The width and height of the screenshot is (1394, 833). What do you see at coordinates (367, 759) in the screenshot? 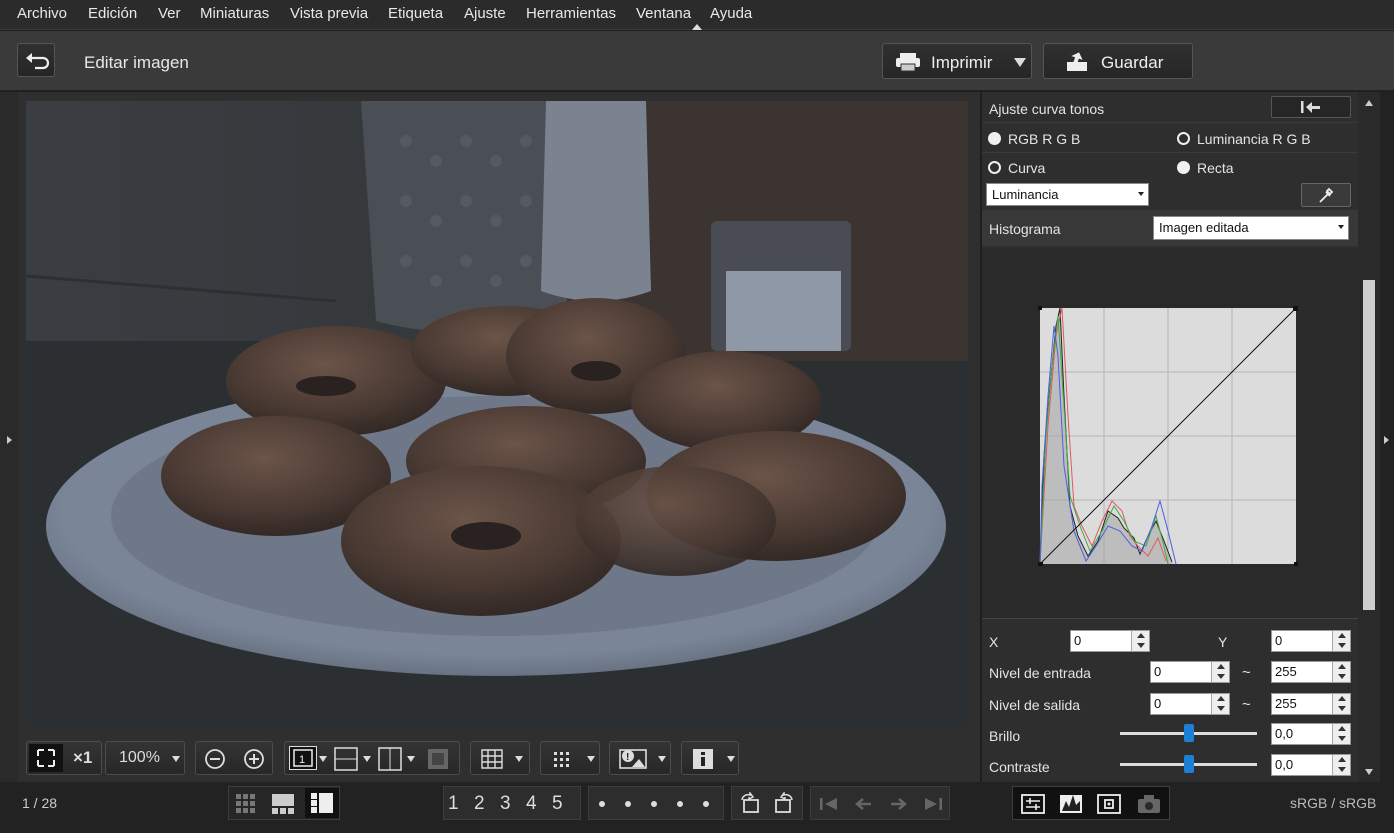
I see `compare-dropdown-icon` at bounding box center [367, 759].